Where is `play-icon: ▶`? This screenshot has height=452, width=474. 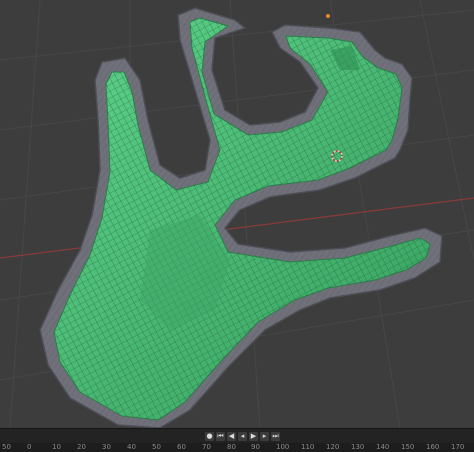 play-icon: ▶ is located at coordinates (253, 436).